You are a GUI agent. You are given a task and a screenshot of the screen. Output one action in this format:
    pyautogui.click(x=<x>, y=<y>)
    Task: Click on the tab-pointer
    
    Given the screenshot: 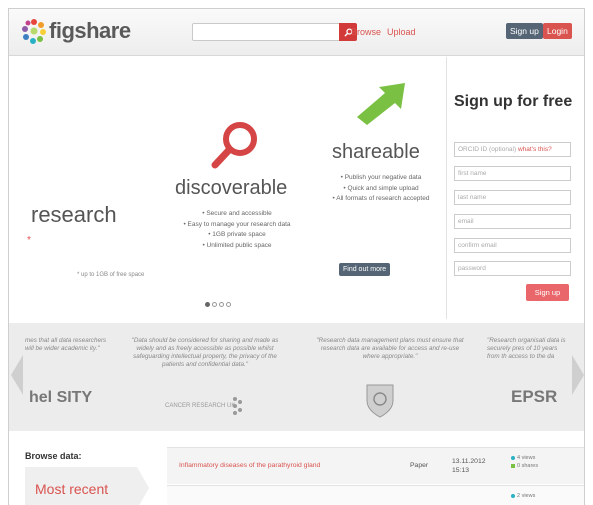 What is the action you would take?
    pyautogui.click(x=143, y=486)
    